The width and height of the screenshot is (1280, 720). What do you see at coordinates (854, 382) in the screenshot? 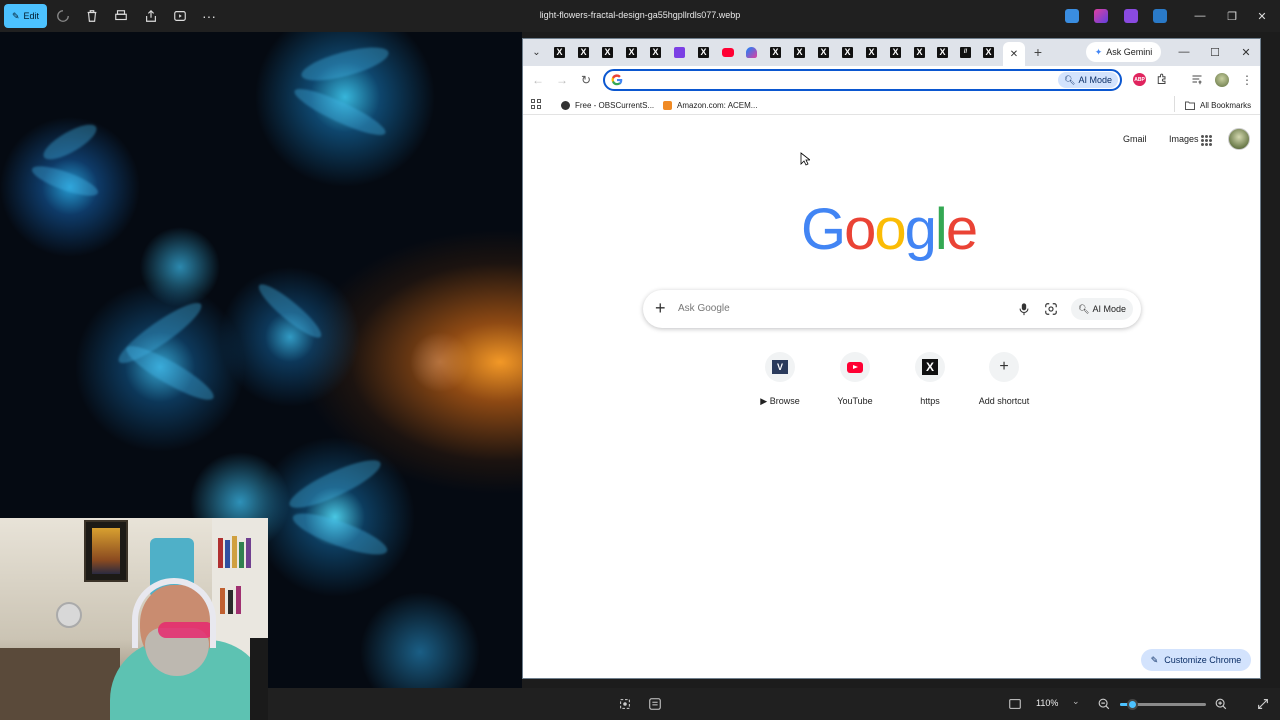
I see `shortcut-tile: YouTube` at bounding box center [854, 382].